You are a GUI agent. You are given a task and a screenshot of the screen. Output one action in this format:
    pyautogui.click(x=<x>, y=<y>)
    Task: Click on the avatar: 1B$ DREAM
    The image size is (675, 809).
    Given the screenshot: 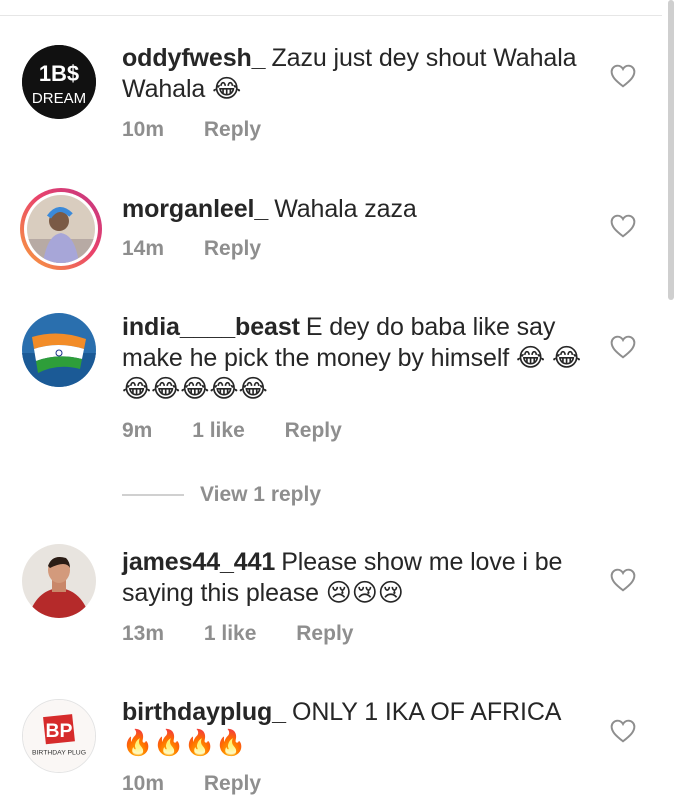 What is the action you would take?
    pyautogui.click(x=59, y=82)
    